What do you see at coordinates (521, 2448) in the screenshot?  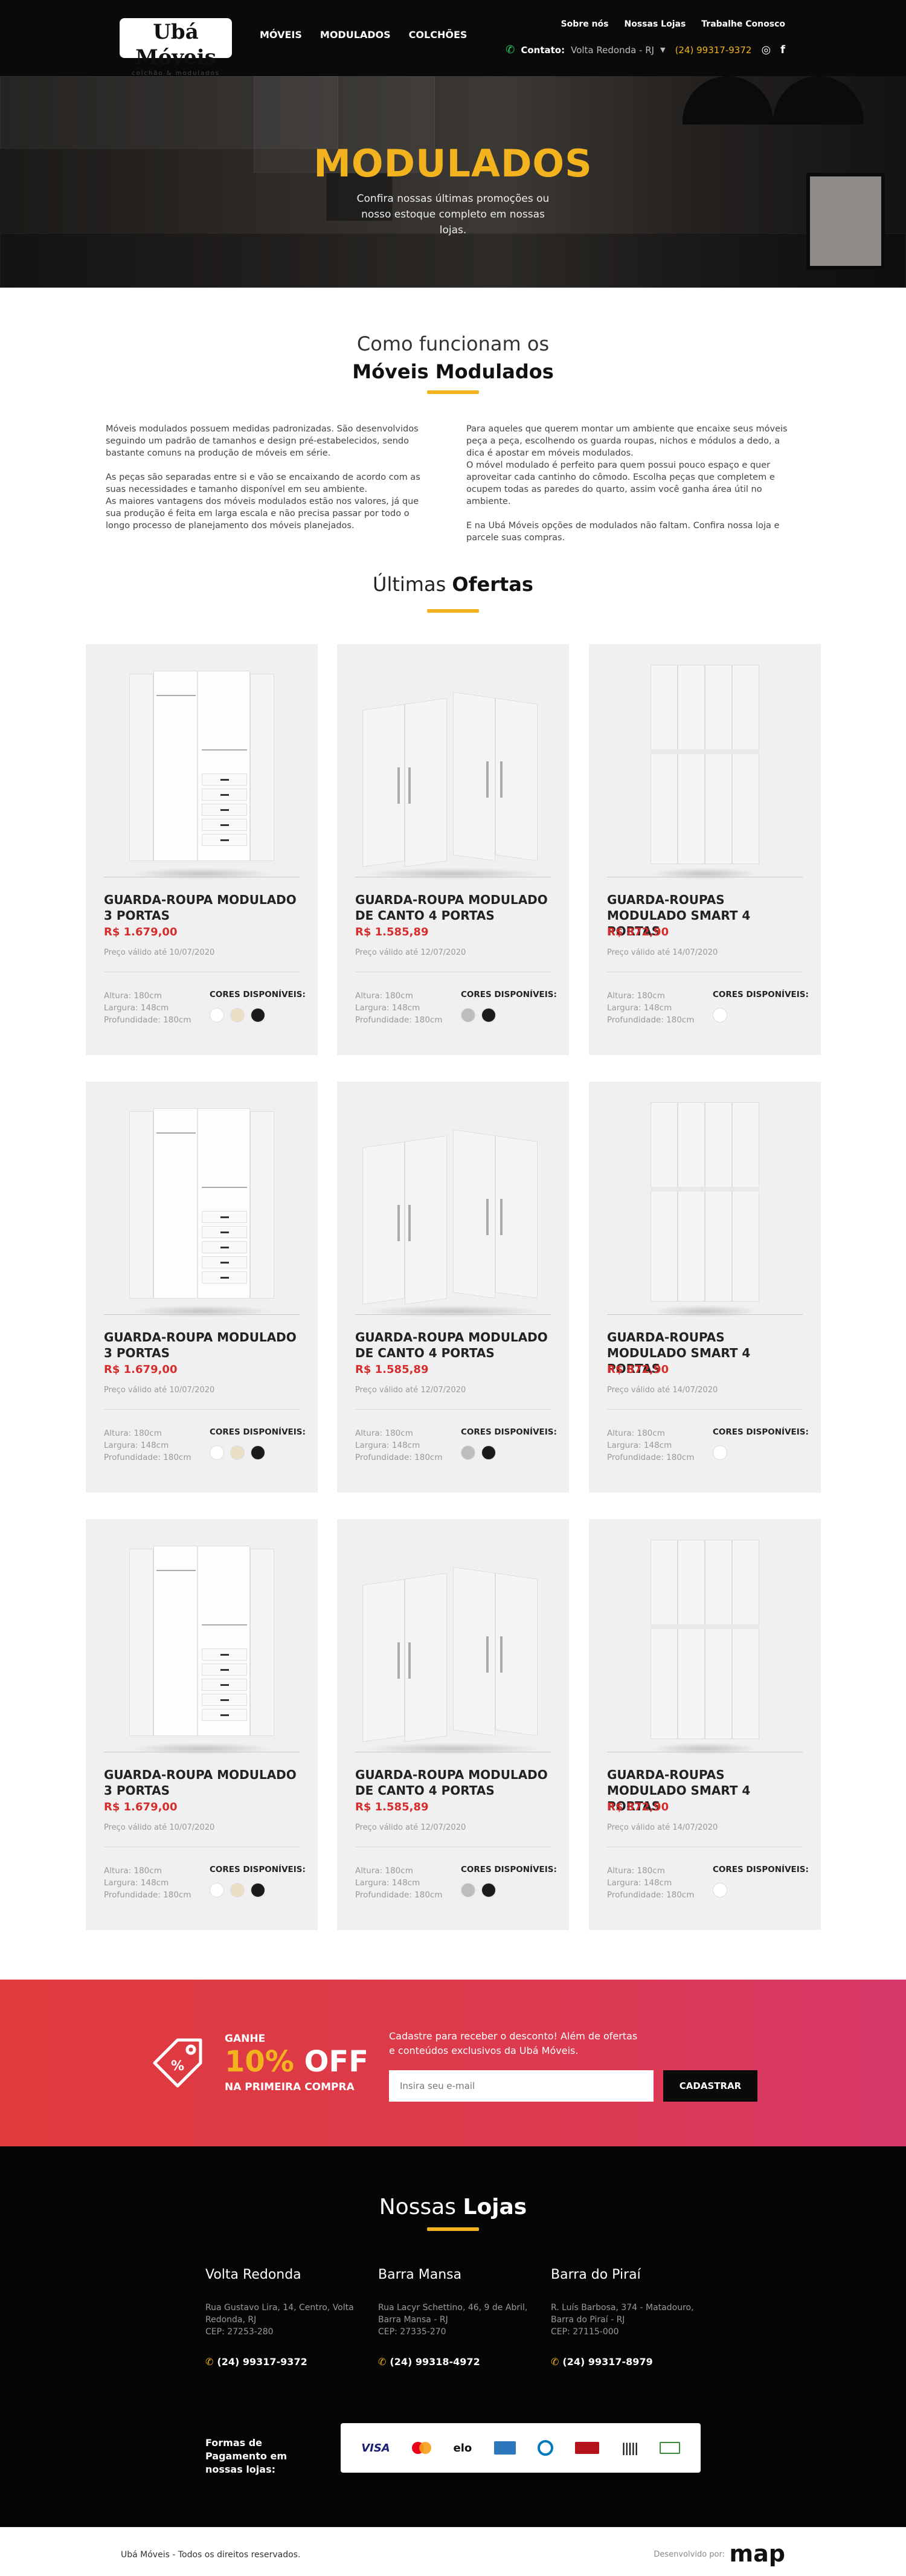 I see `payment-methods: VISA elo |||||` at bounding box center [521, 2448].